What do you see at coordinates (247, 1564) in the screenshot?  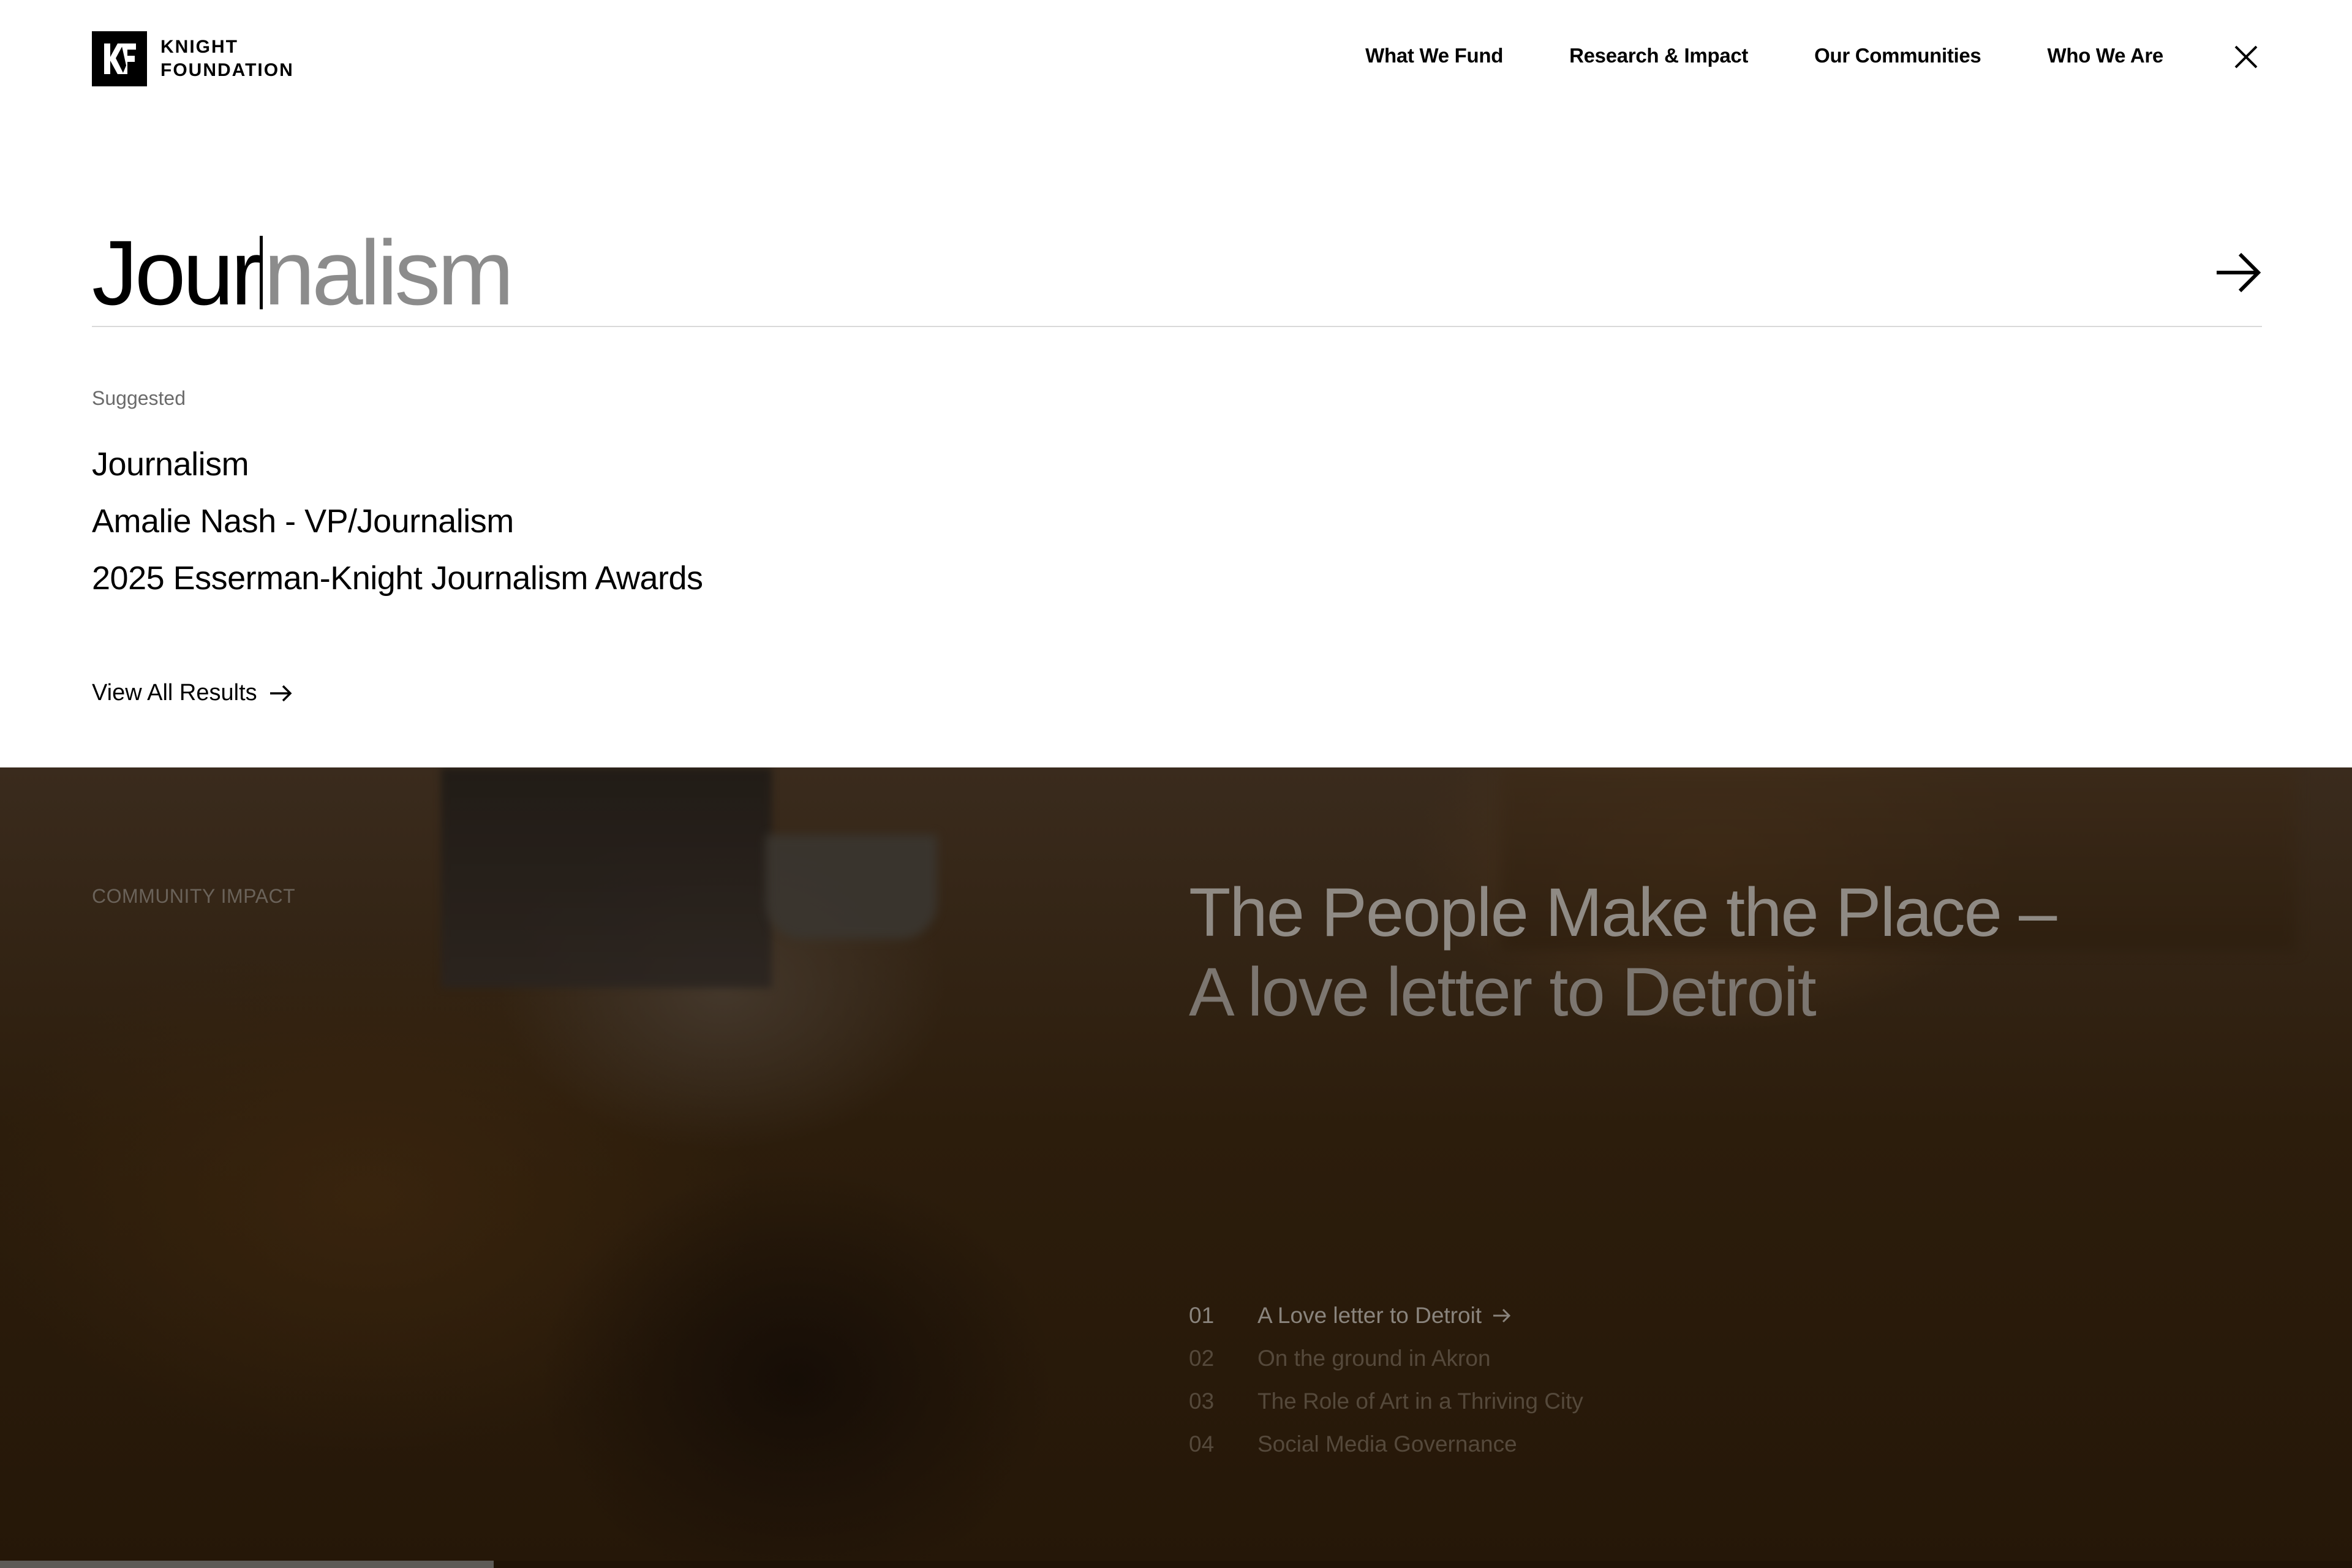 I see `slideshow-progress-bar` at bounding box center [247, 1564].